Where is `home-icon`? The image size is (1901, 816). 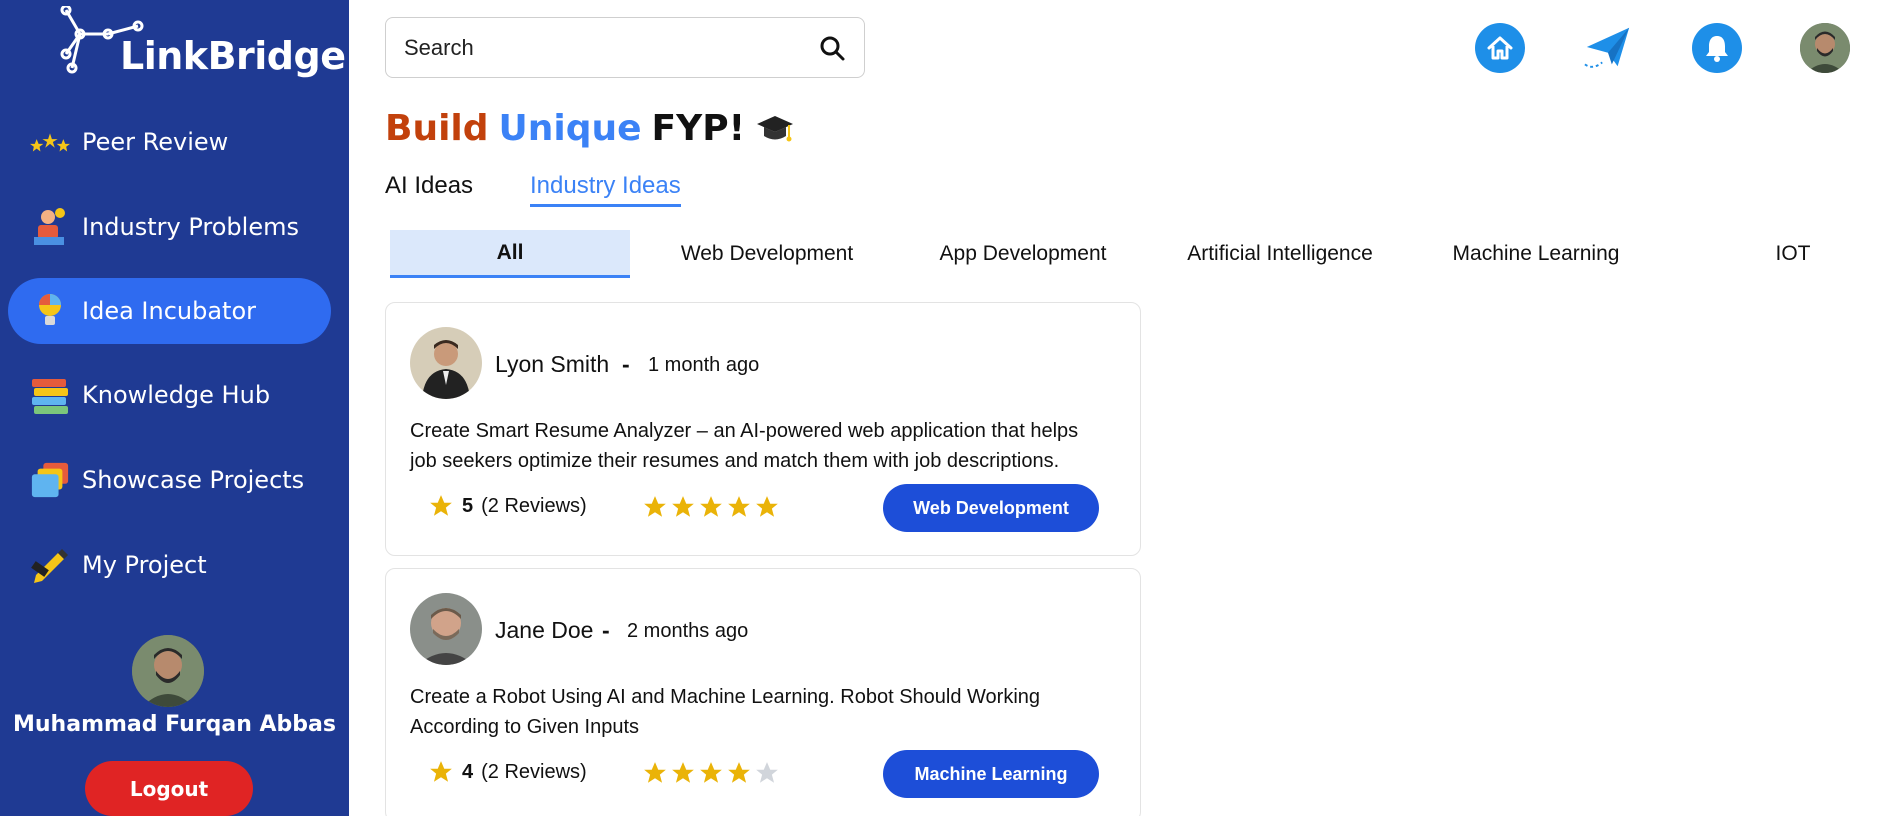
home-icon is located at coordinates (1500, 48).